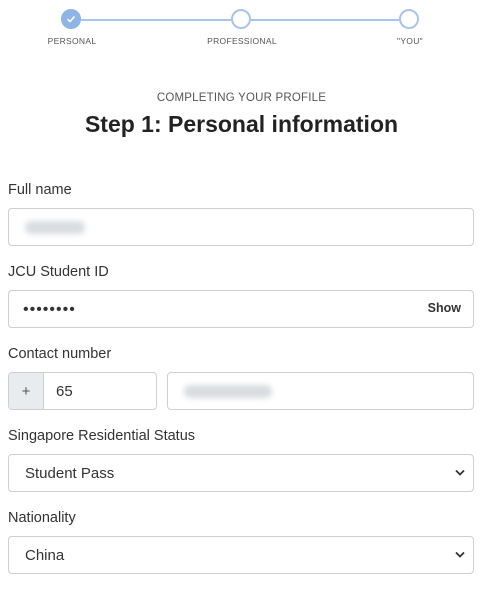 The height and width of the screenshot is (589, 483). What do you see at coordinates (320, 391) in the screenshot?
I see `phone-number-input` at bounding box center [320, 391].